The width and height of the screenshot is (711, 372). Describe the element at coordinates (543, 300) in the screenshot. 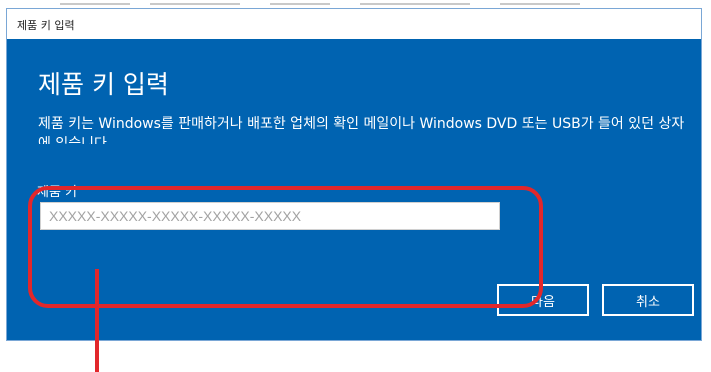

I see `next-button: 다음` at that location.